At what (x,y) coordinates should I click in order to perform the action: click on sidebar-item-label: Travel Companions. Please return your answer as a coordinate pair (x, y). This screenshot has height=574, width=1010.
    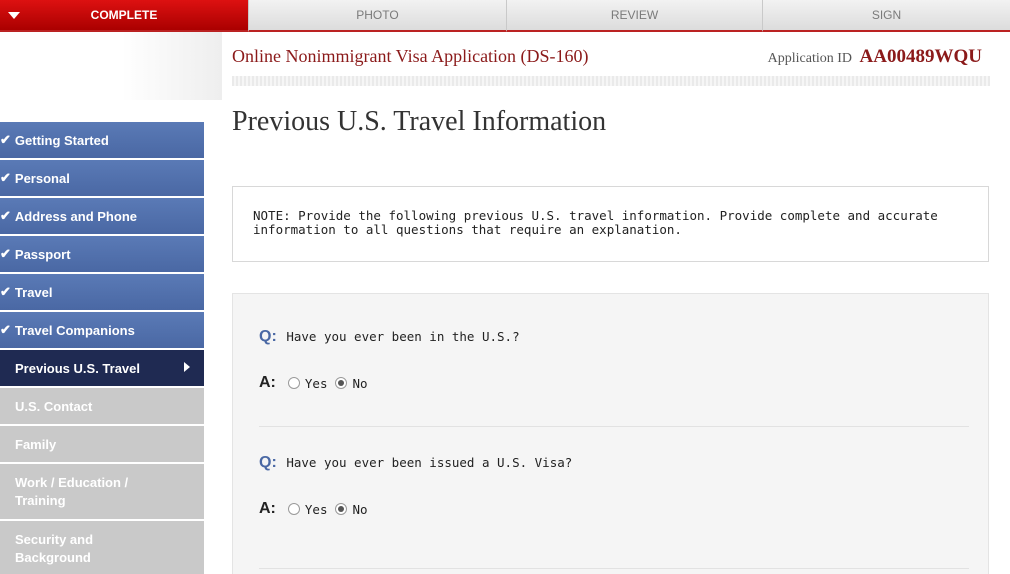
    Looking at the image, I should click on (74, 330).